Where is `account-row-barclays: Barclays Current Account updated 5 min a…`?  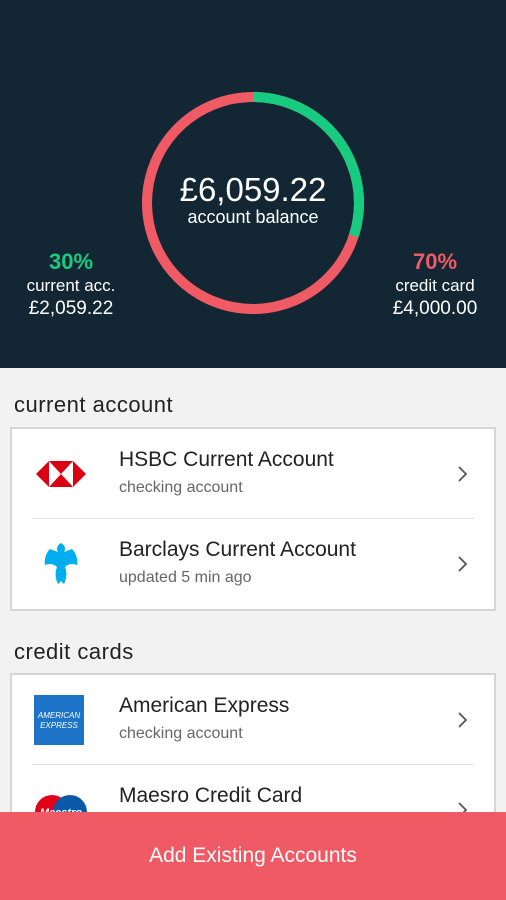
account-row-barclays: Barclays Current Account updated 5 min a… is located at coordinates (253, 564).